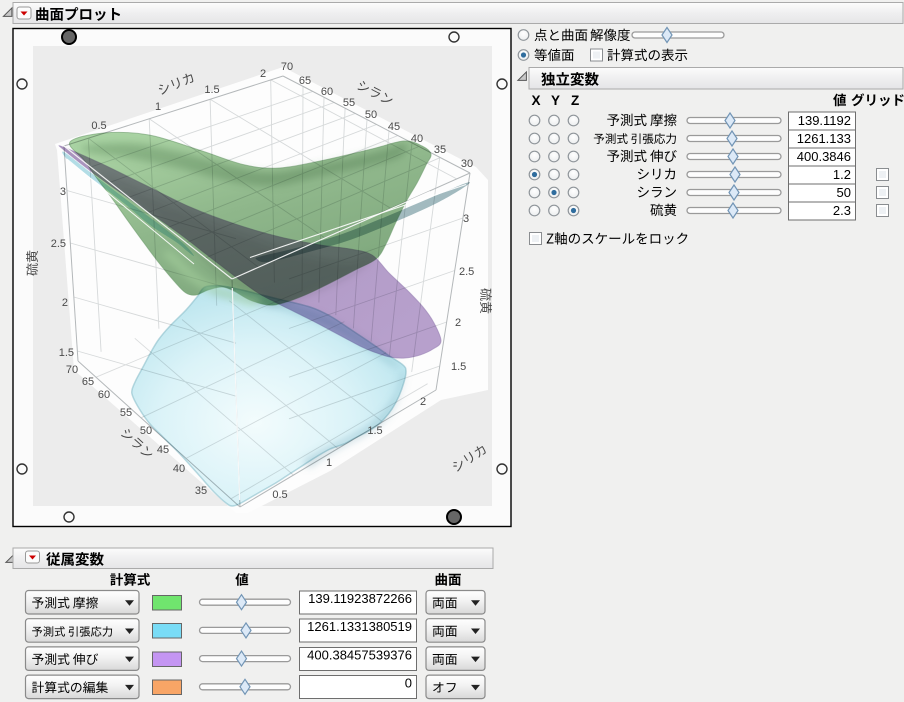 This screenshot has height=702, width=904. What do you see at coordinates (842, 210) in the screenshot?
I see `svg-text: 2.3` at bounding box center [842, 210].